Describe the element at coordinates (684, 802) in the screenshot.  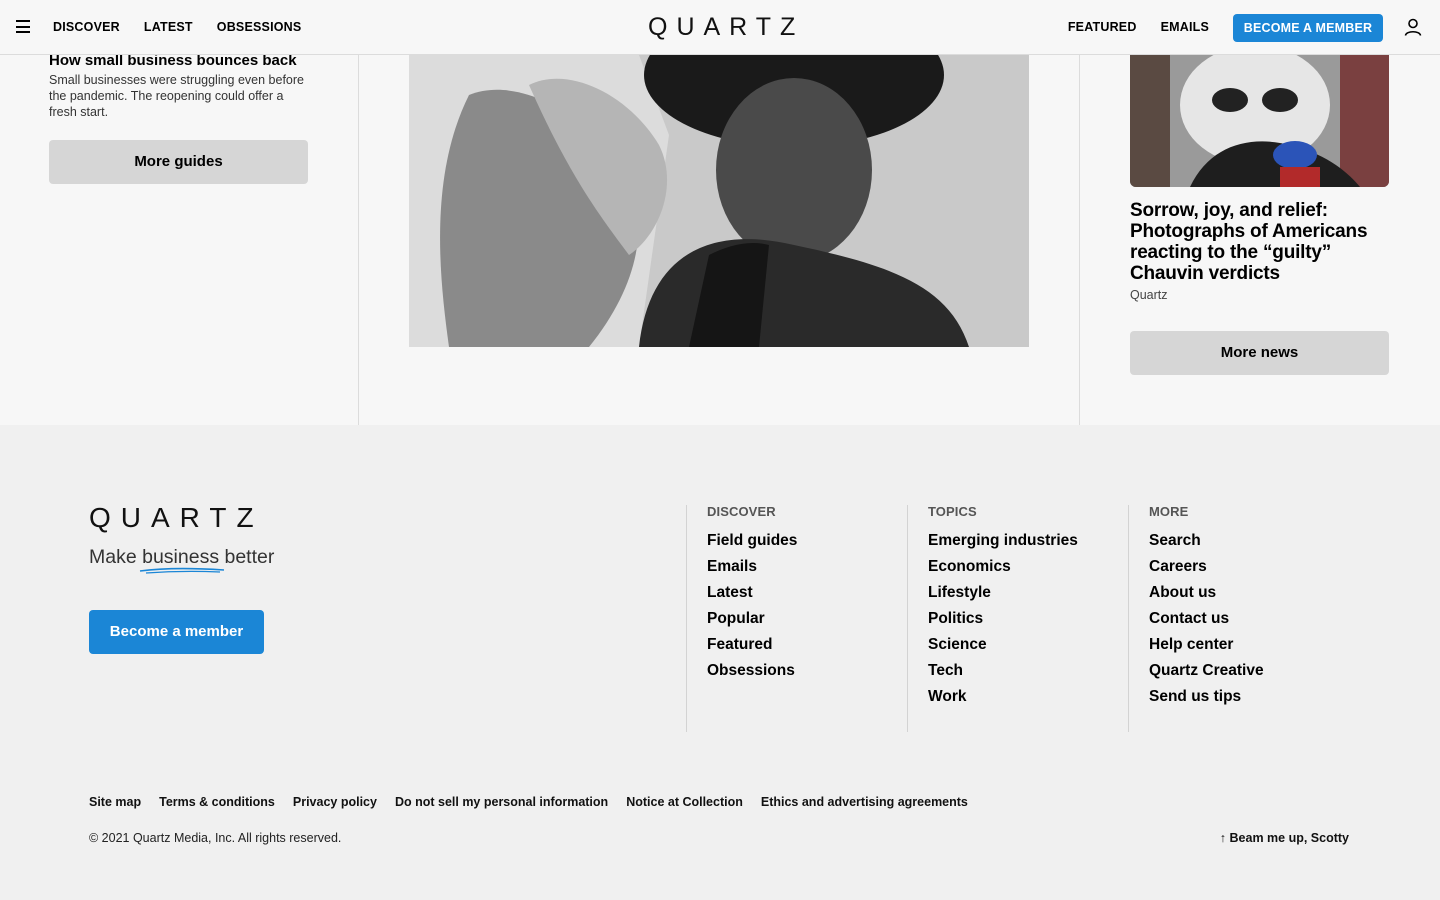
I see `legal-link-notice: Notice at Collection` at that location.